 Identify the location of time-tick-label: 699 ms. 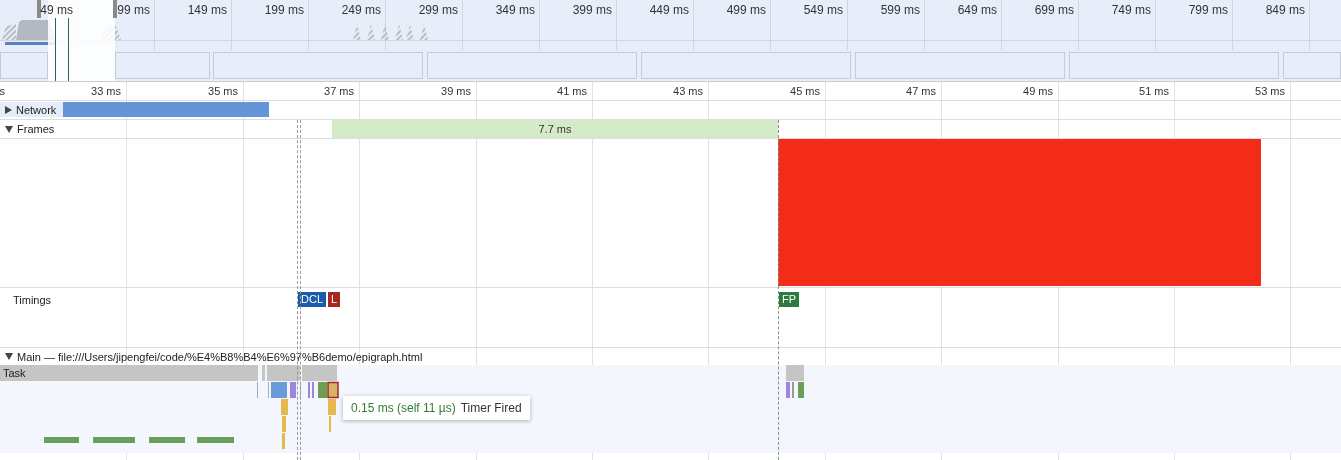
(1054, 10).